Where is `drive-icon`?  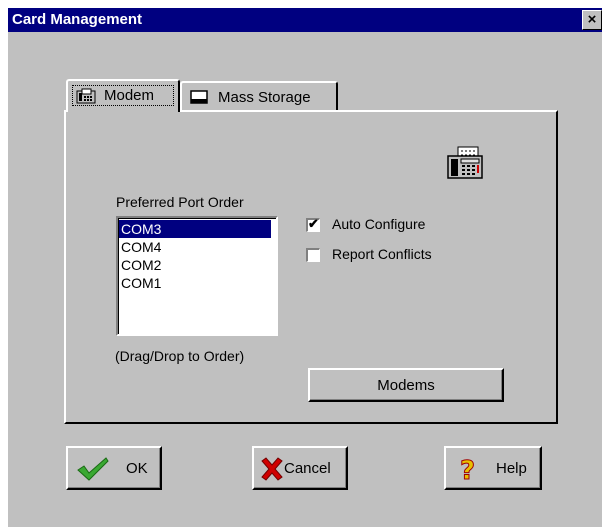 drive-icon is located at coordinates (199, 97).